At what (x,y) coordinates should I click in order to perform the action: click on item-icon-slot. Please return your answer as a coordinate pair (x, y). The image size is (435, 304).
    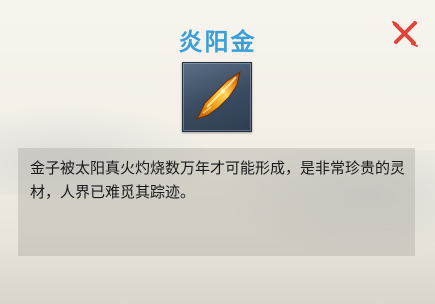
    Looking at the image, I should click on (217, 97).